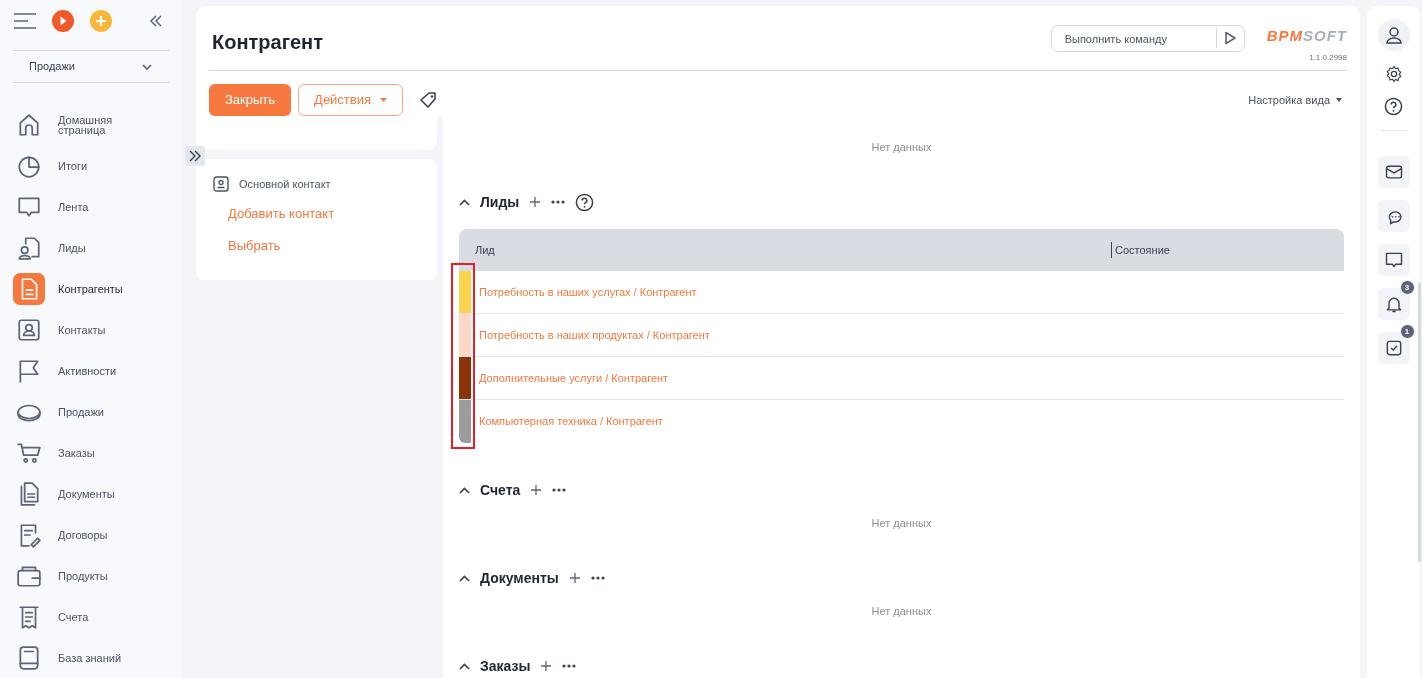 The width and height of the screenshot is (1422, 678). I want to click on page-title: Контрагент, so click(267, 42).